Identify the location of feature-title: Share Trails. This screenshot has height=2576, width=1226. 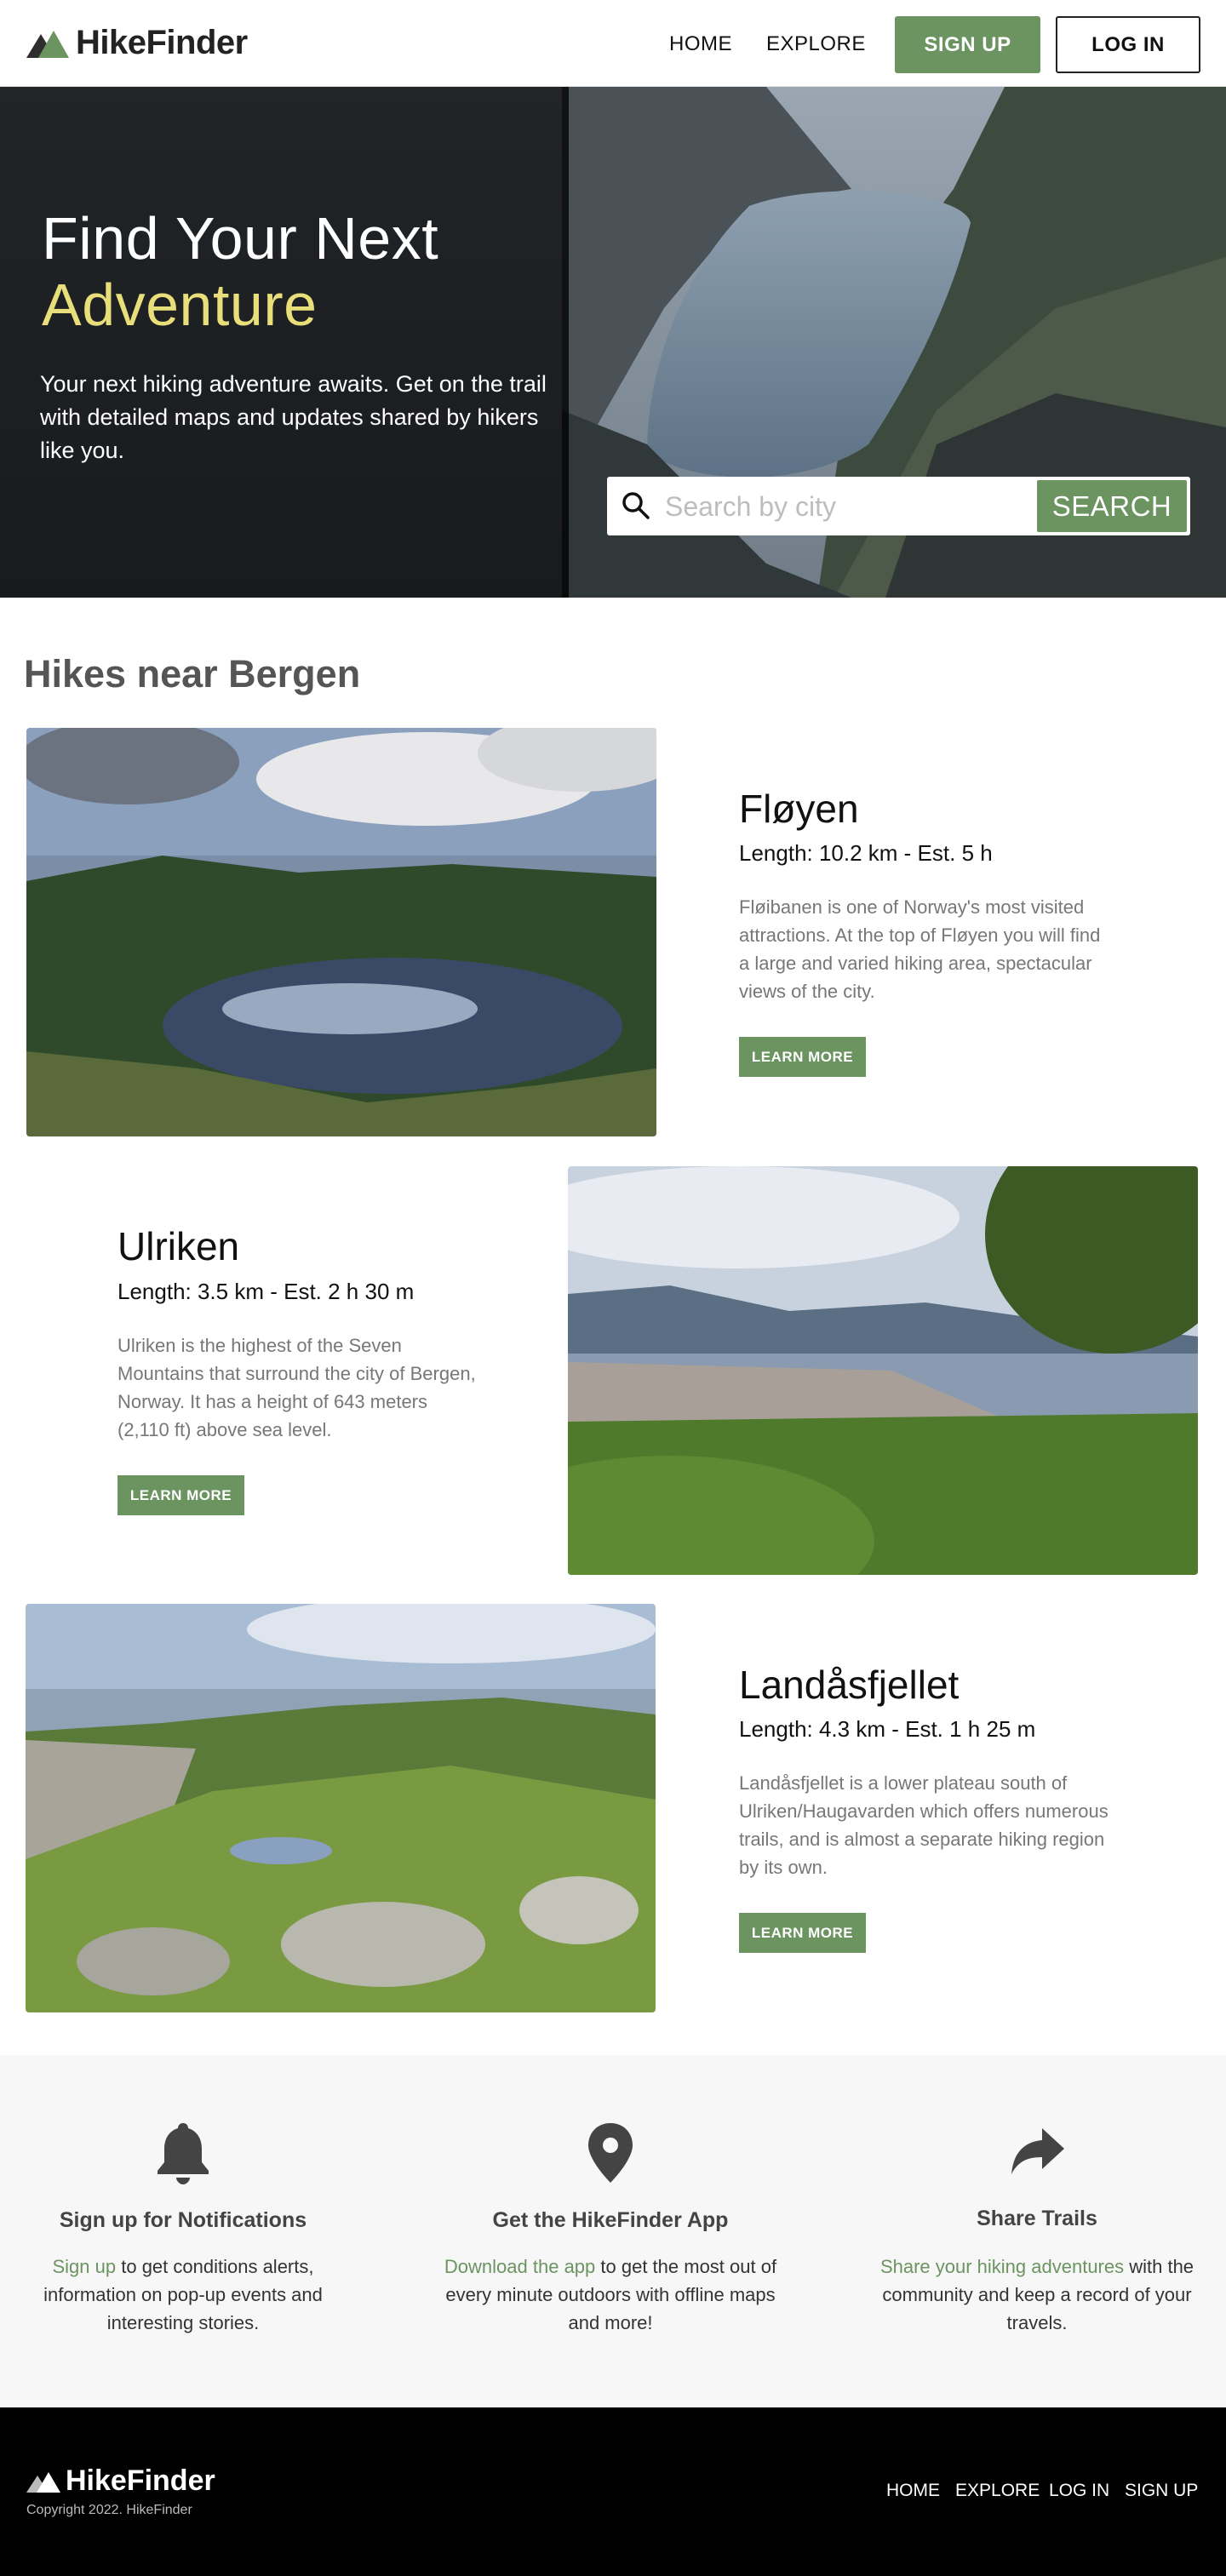
(1037, 2218).